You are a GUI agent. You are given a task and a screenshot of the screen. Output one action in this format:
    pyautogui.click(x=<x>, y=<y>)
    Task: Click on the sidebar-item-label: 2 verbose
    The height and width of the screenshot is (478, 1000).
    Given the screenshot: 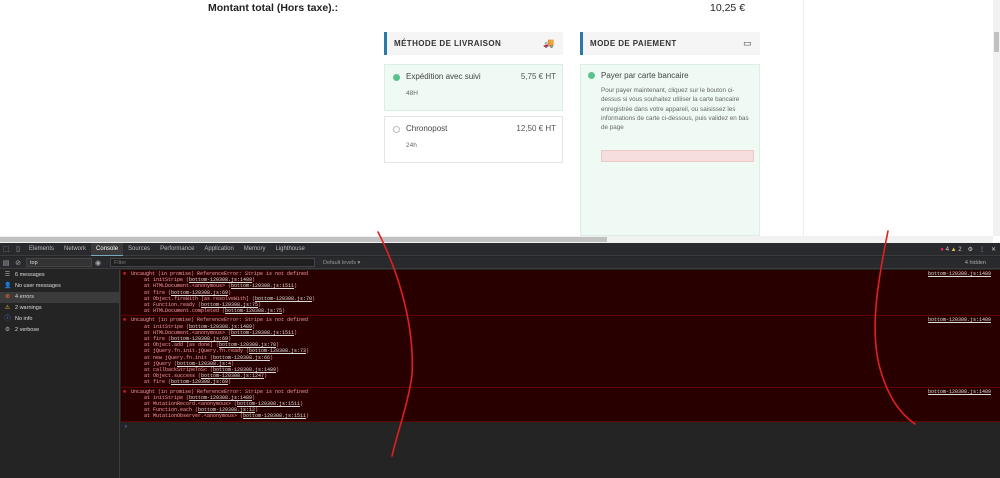 What is the action you would take?
    pyautogui.click(x=27, y=330)
    